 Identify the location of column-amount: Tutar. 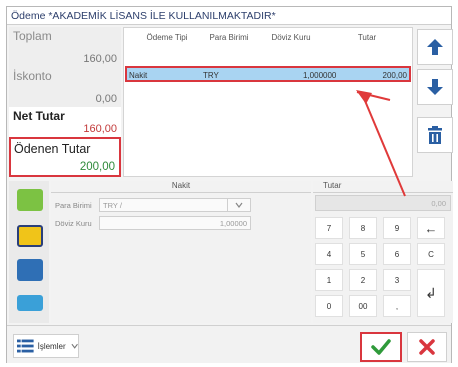
(367, 37).